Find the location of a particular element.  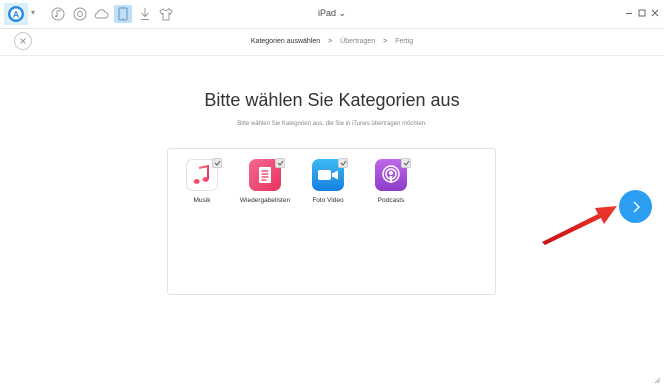

step-select-categories: Kategorien auswählen is located at coordinates (285, 41).